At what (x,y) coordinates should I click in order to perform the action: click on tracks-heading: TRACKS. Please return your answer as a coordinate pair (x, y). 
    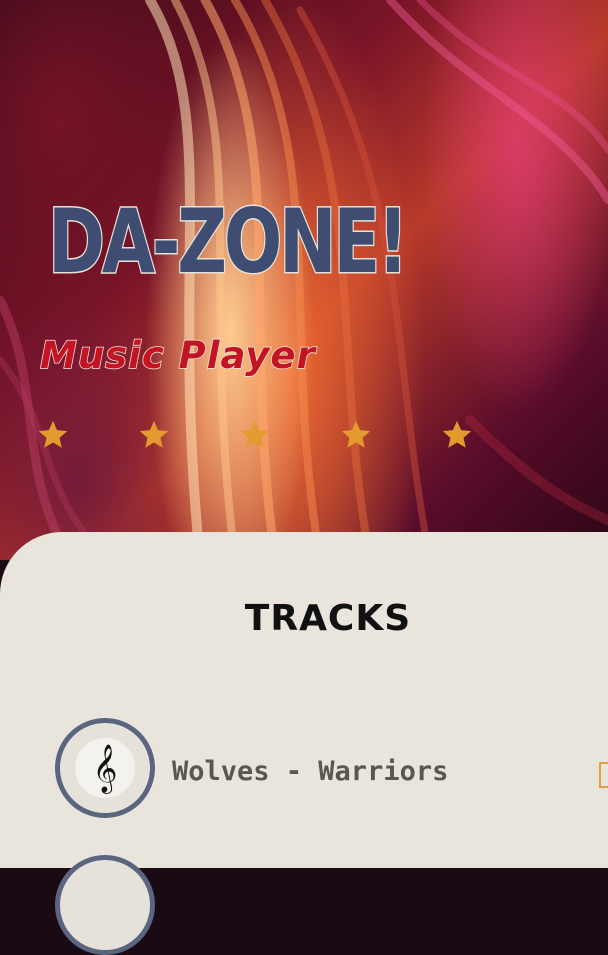
    Looking at the image, I should click on (328, 618).